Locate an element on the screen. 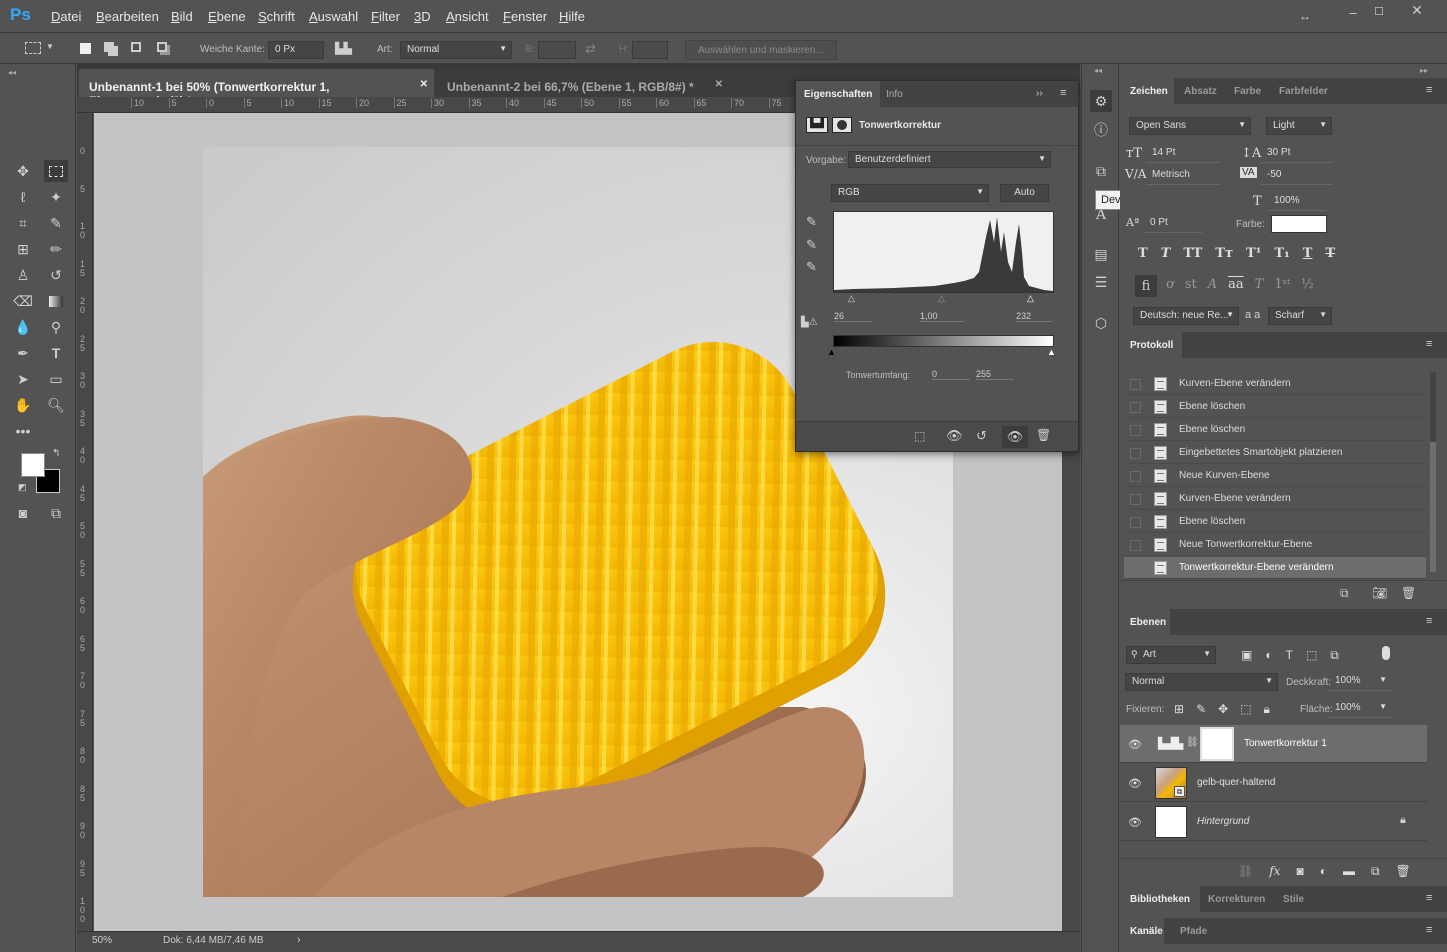  info-dock-icon: ⓘ is located at coordinates (1101, 130).